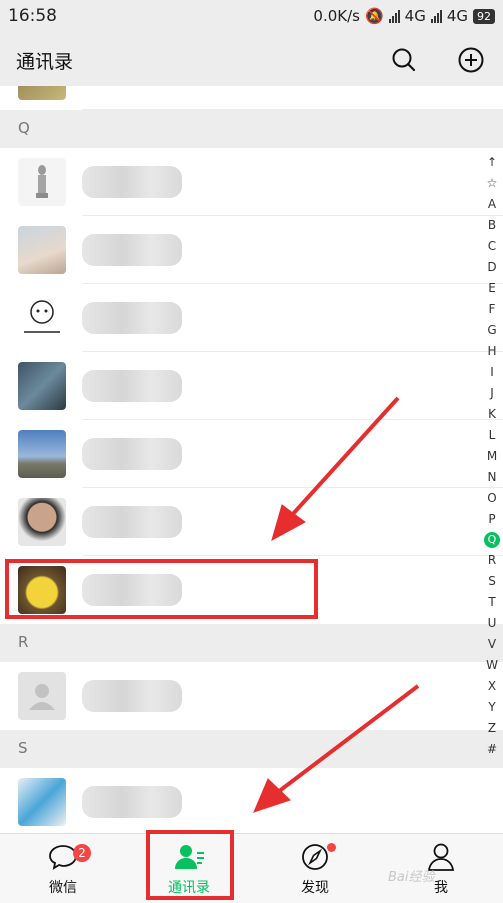  I want to click on tab-discover: 发现, so click(315, 868).